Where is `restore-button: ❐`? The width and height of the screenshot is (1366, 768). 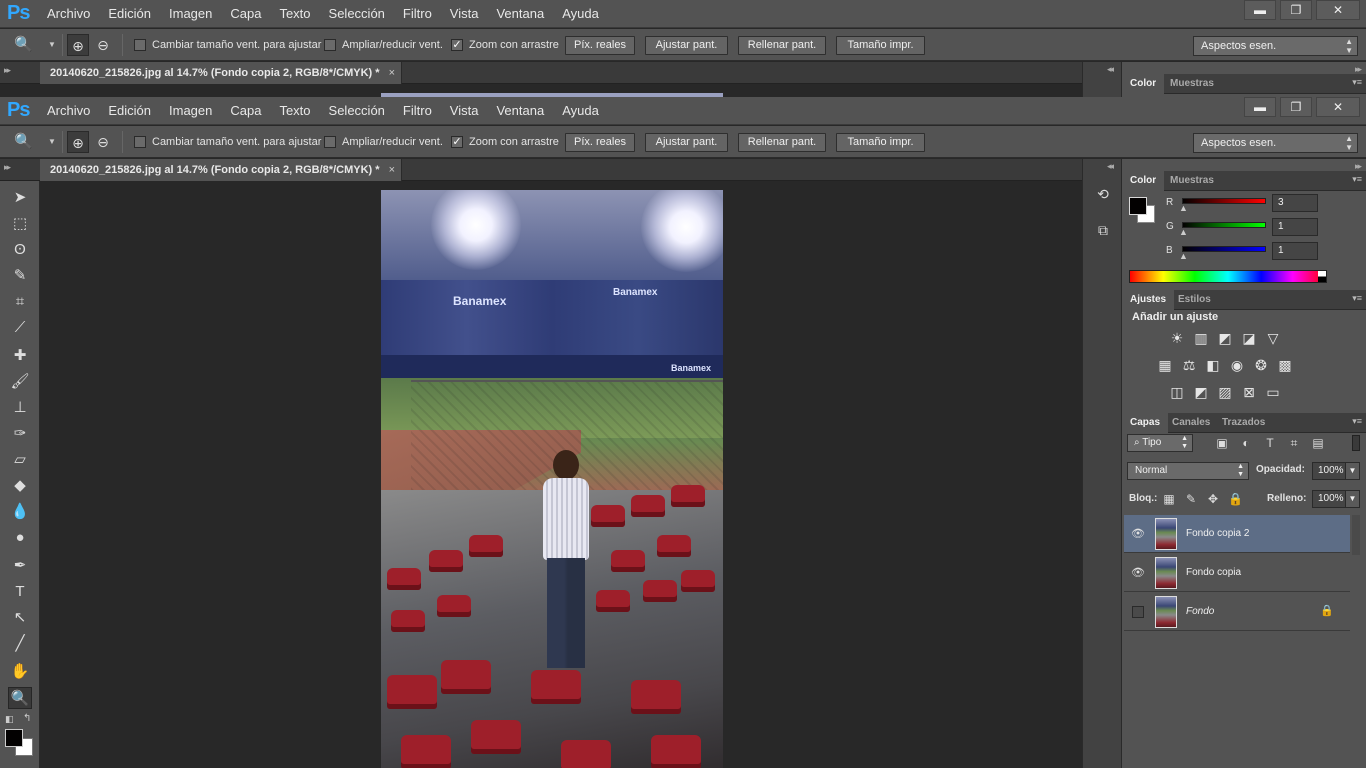 restore-button: ❐ is located at coordinates (1296, 10).